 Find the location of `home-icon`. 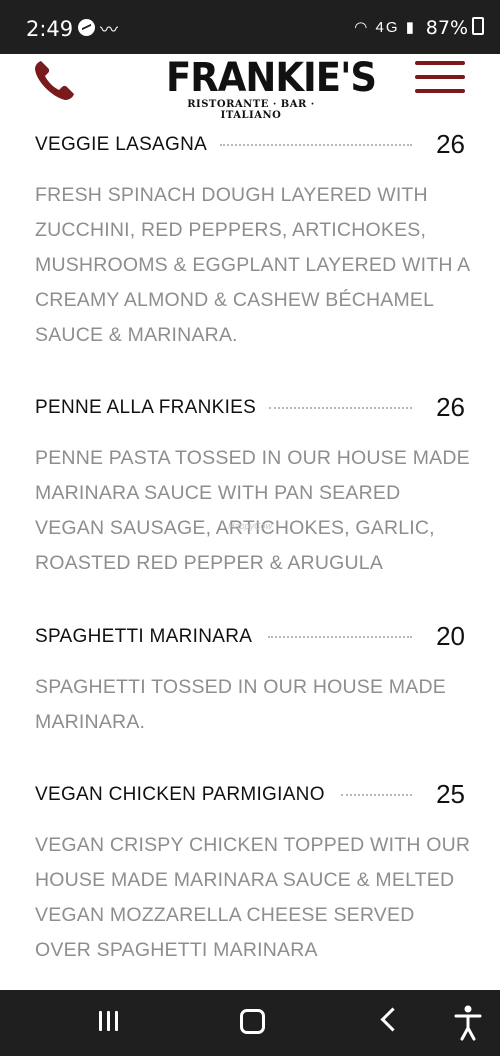

home-icon is located at coordinates (252, 1023).